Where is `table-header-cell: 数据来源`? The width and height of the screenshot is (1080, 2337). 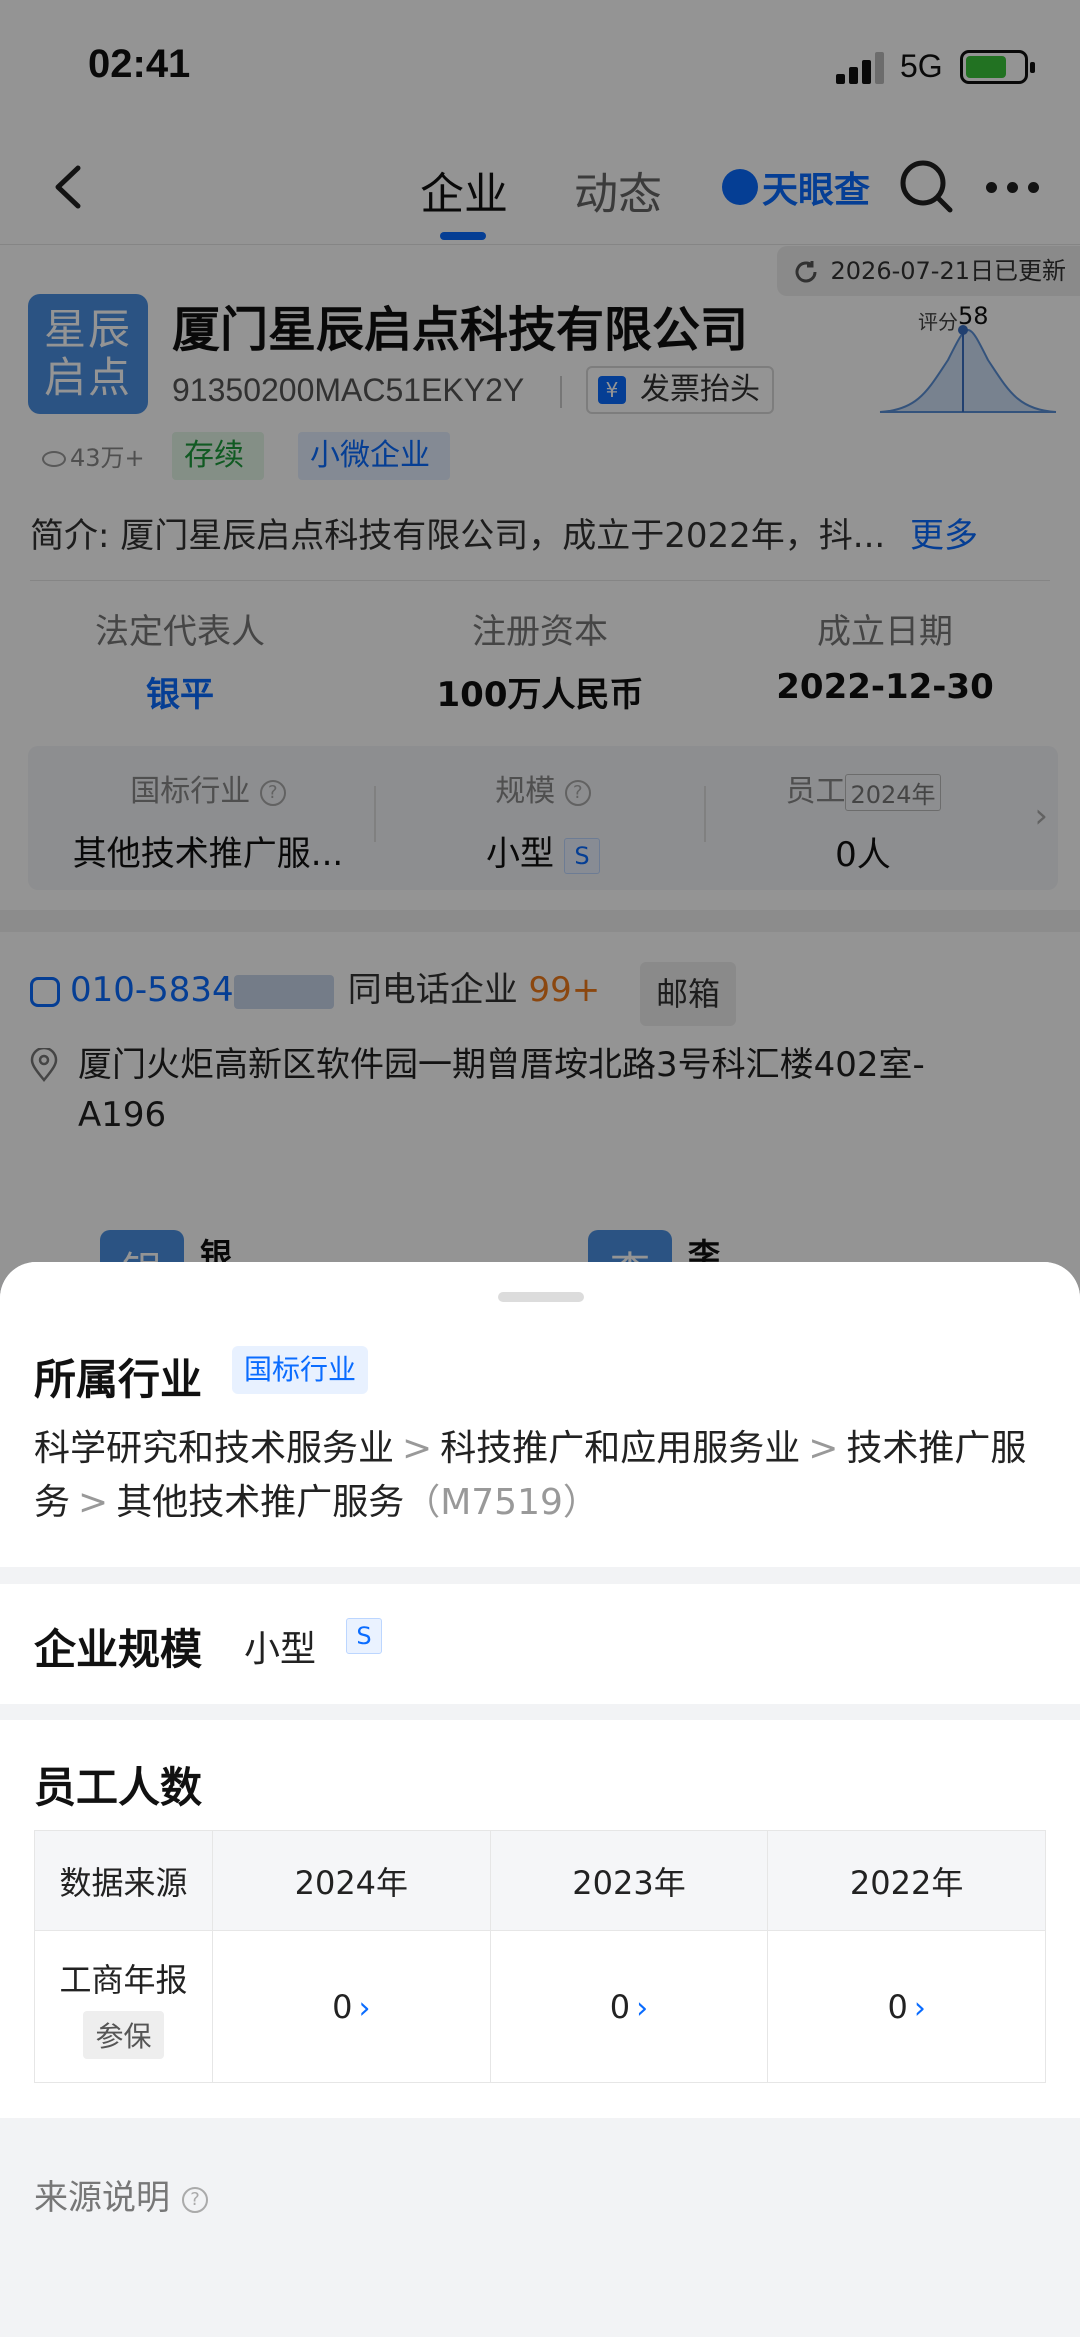 table-header-cell: 数据来源 is located at coordinates (123, 1880).